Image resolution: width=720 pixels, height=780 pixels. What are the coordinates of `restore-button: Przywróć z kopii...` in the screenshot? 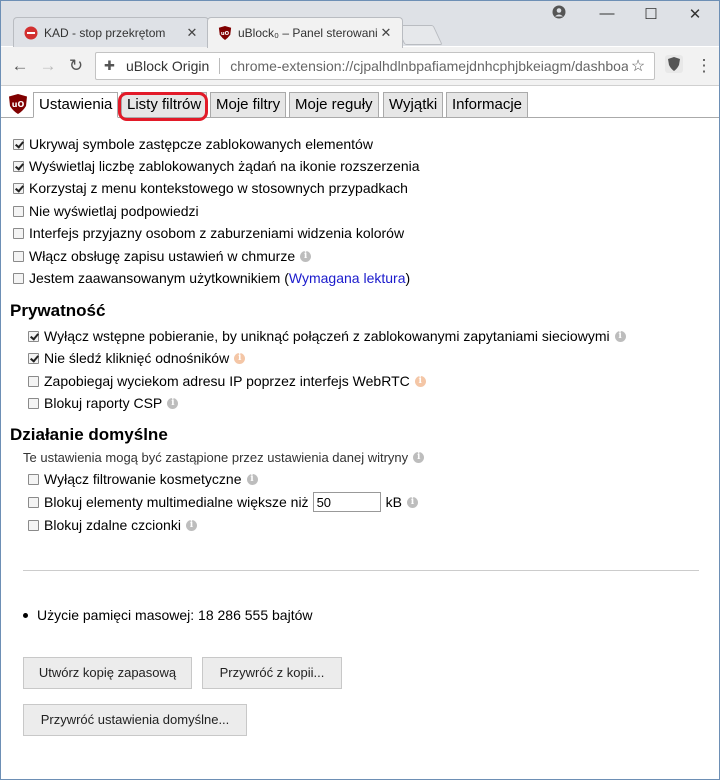 It's located at (272, 673).